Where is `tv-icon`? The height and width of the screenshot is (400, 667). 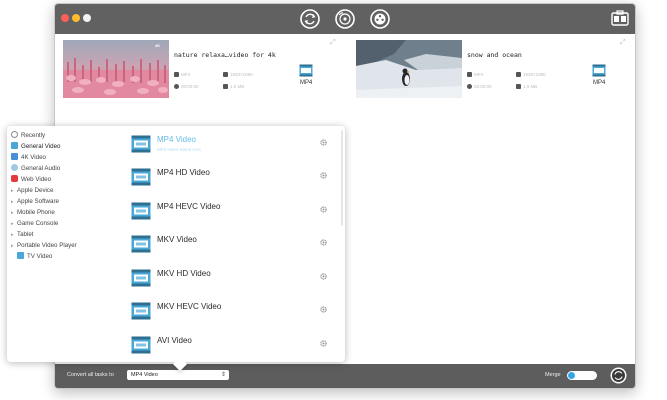
tv-icon is located at coordinates (20, 255).